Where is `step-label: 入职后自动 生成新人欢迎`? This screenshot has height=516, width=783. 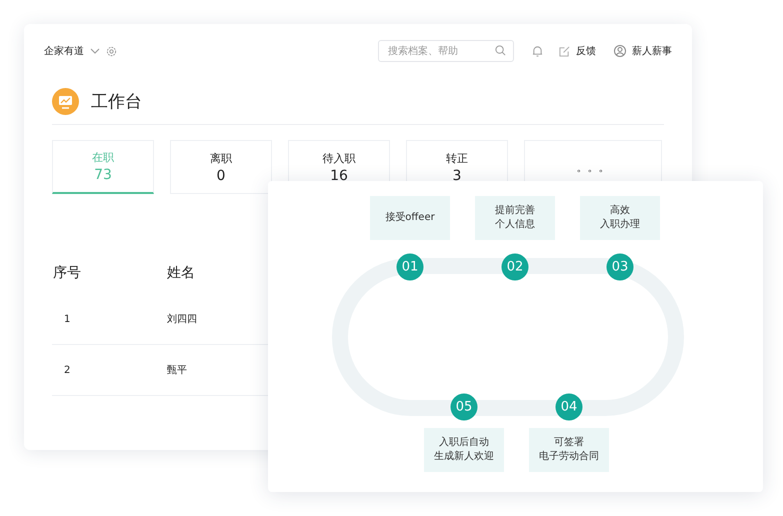
step-label: 入职后自动 生成新人欢迎 is located at coordinates (464, 450).